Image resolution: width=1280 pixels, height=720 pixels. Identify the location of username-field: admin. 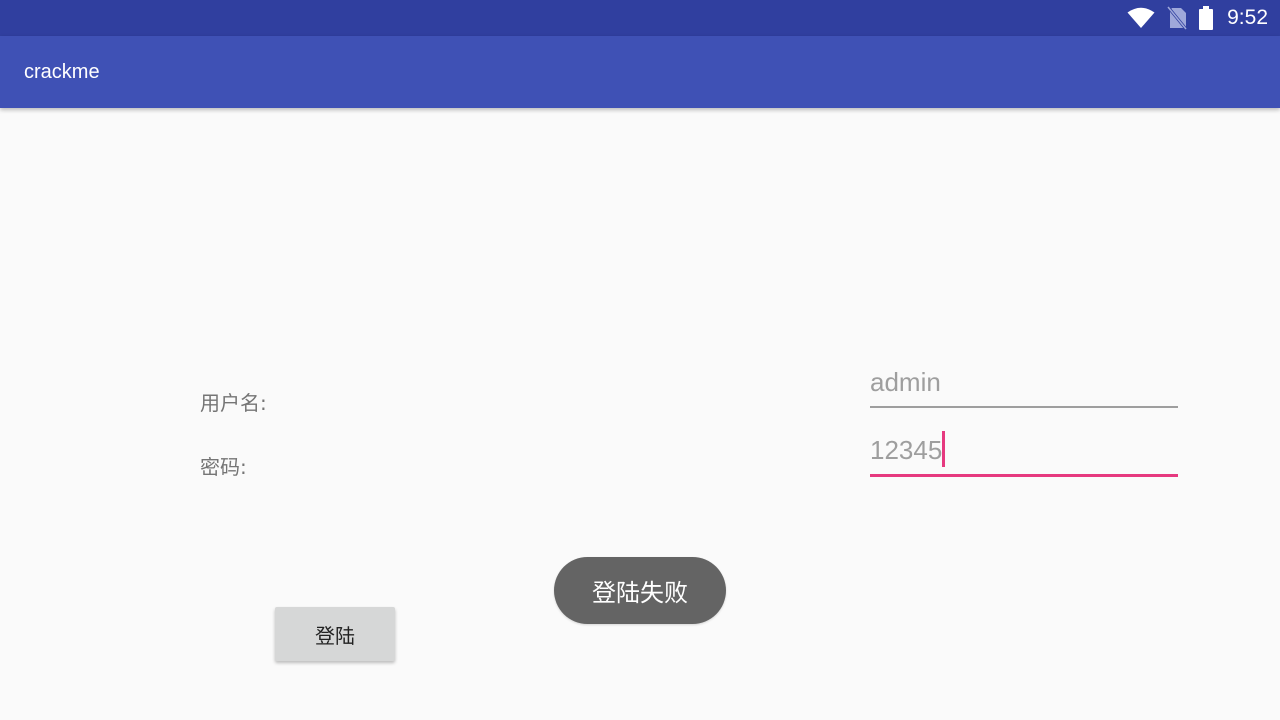
(1024, 387).